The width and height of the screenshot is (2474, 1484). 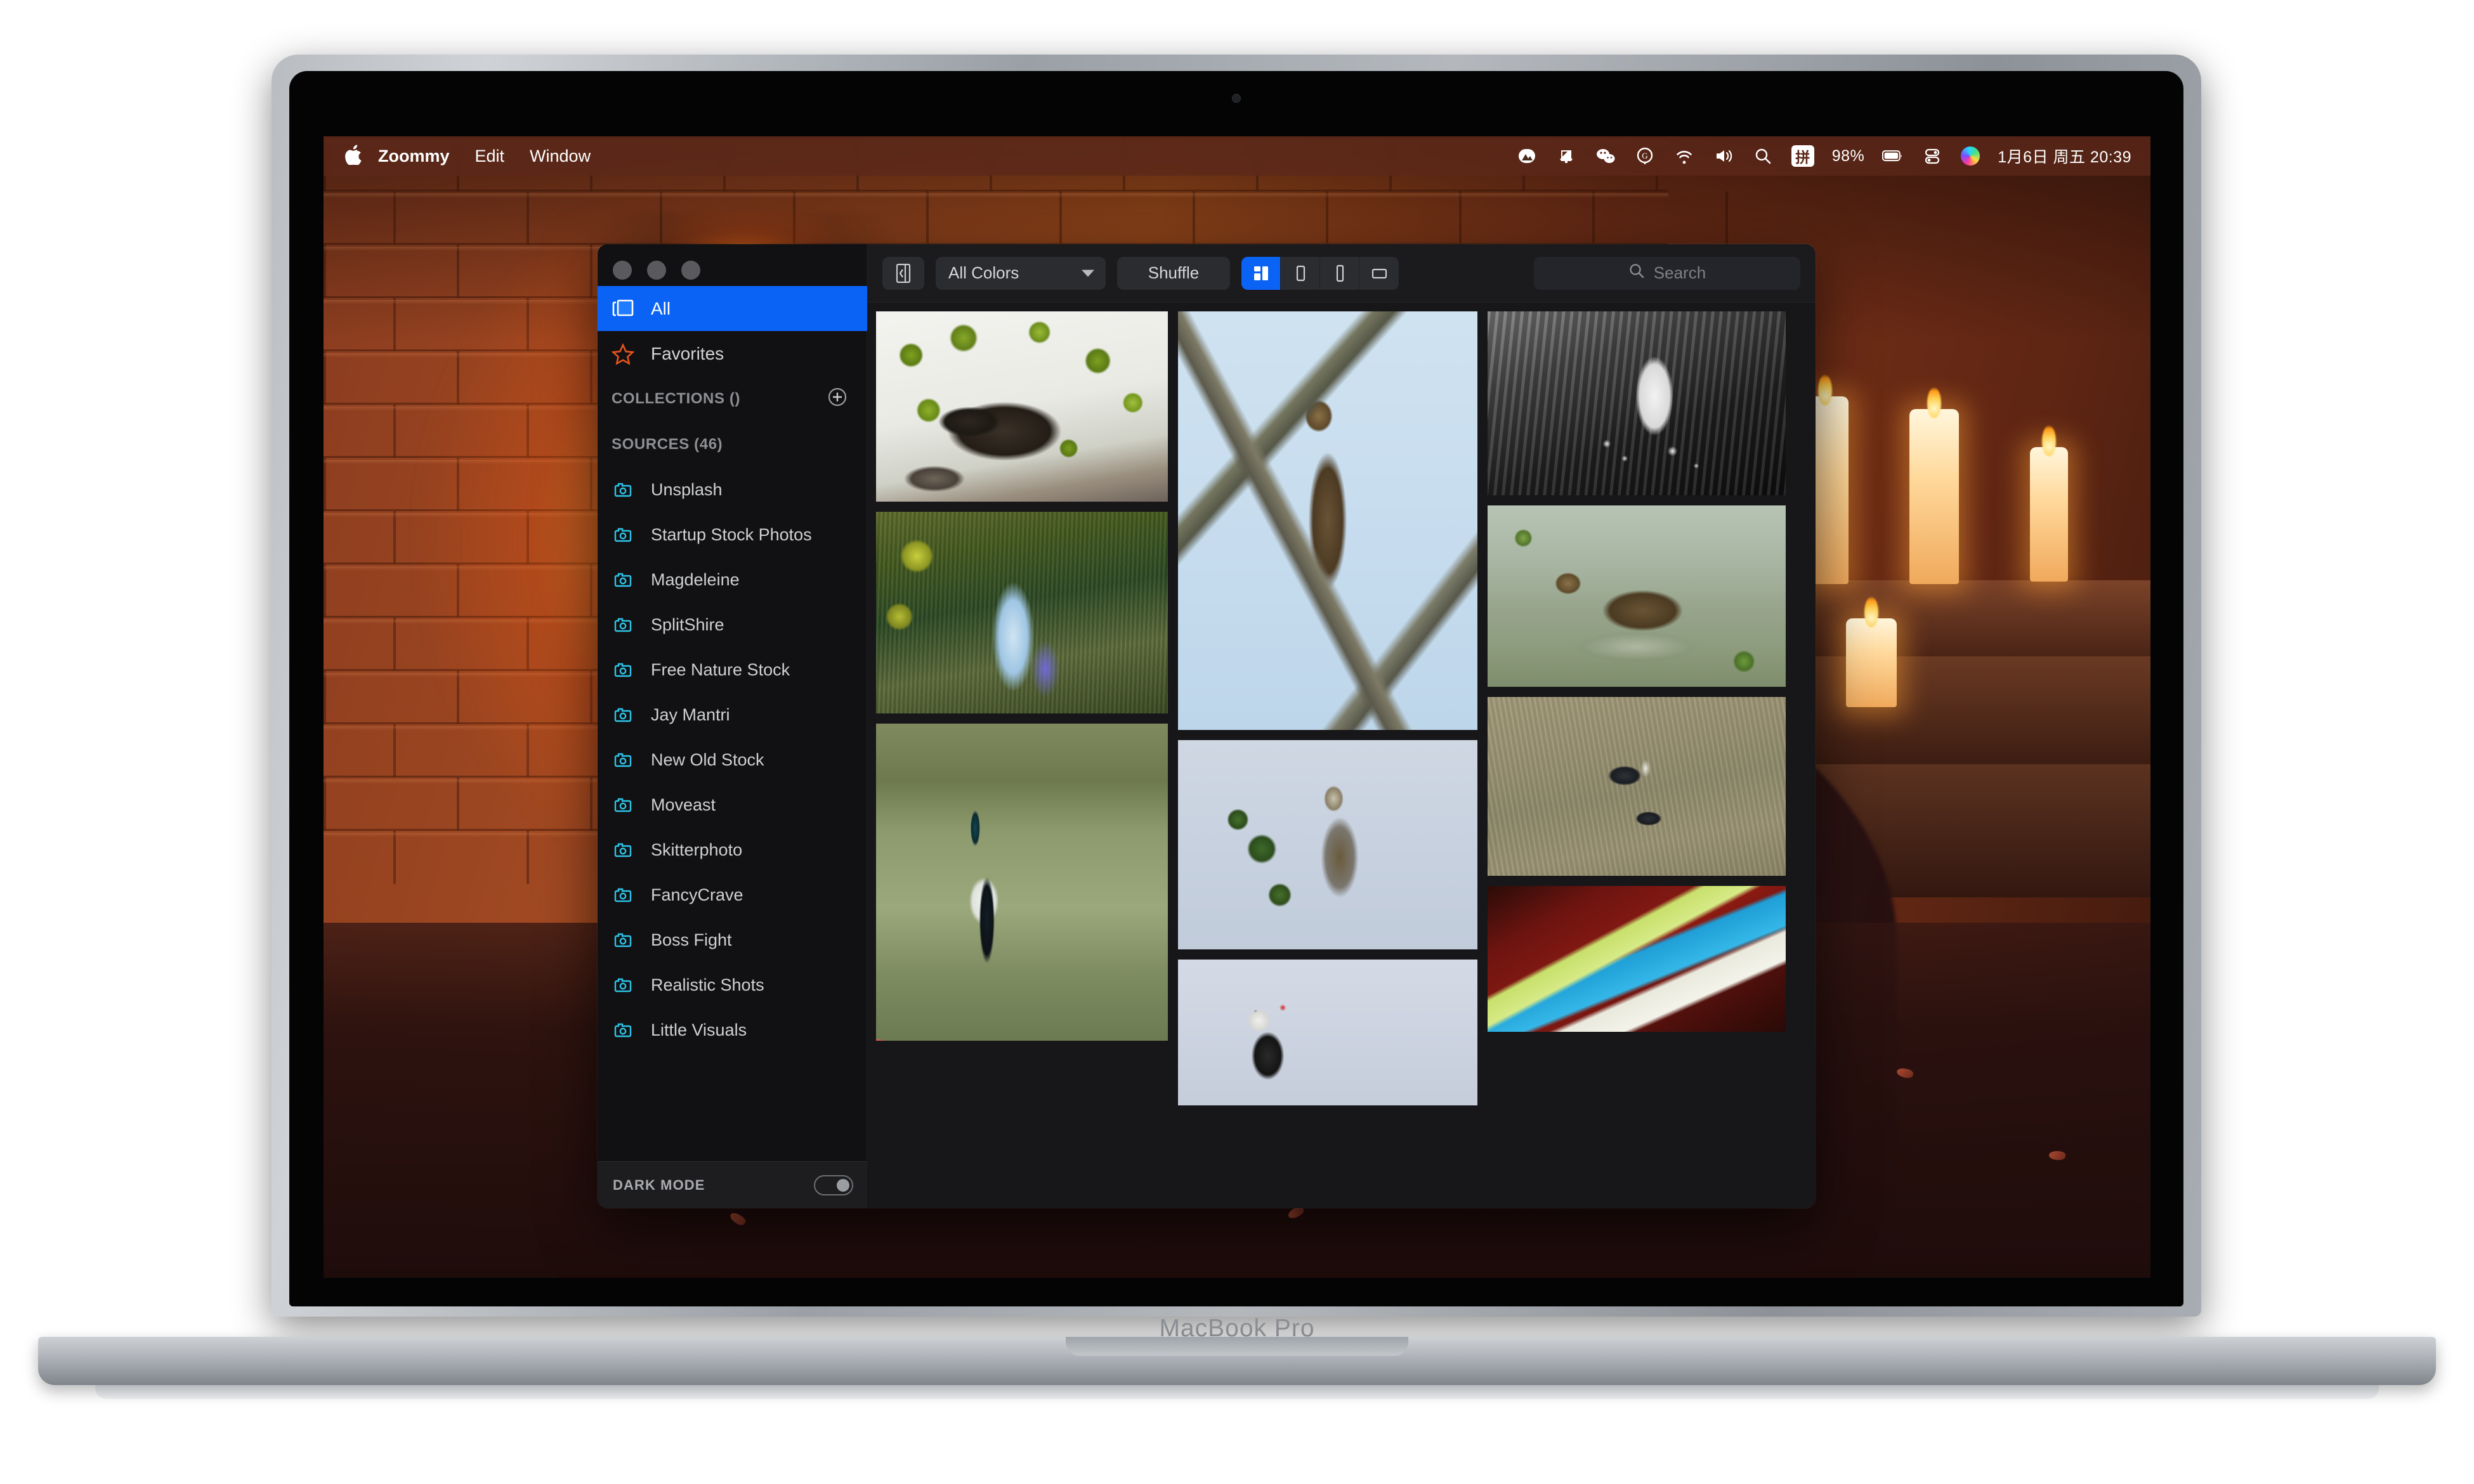 I want to click on dark-mode-toggle, so click(x=833, y=1185).